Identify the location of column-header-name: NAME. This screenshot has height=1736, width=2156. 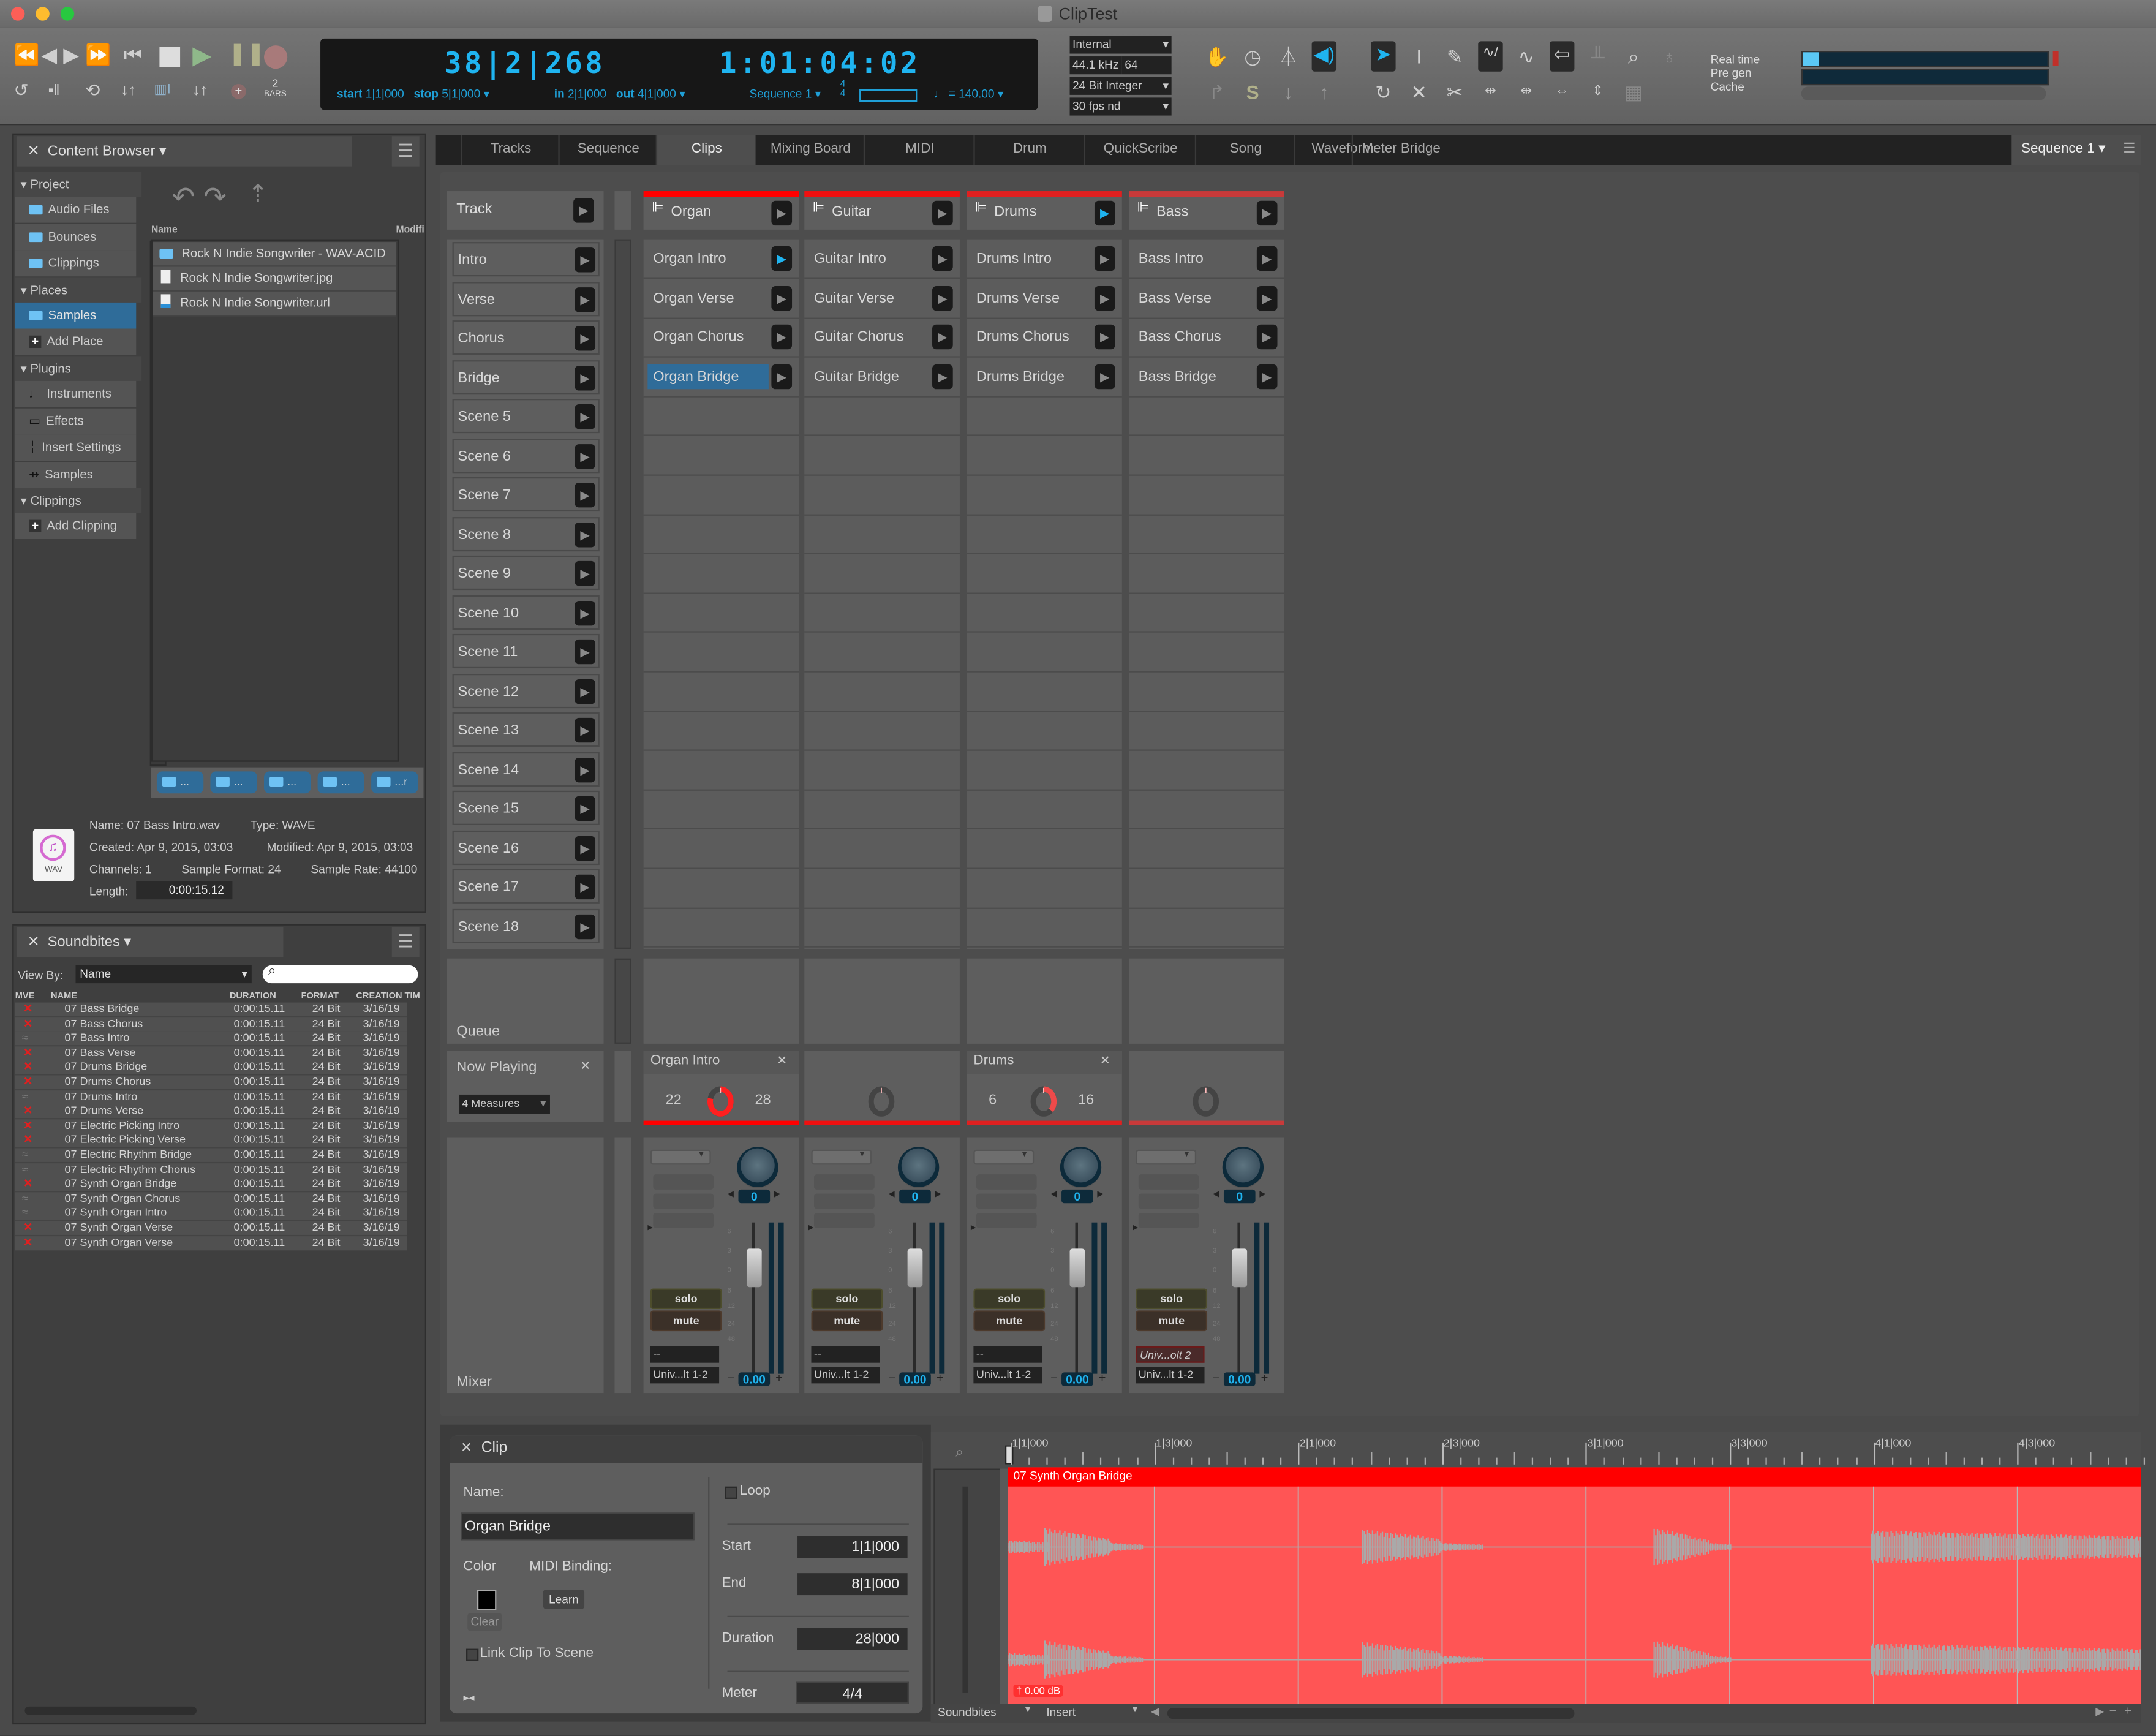
(64, 997).